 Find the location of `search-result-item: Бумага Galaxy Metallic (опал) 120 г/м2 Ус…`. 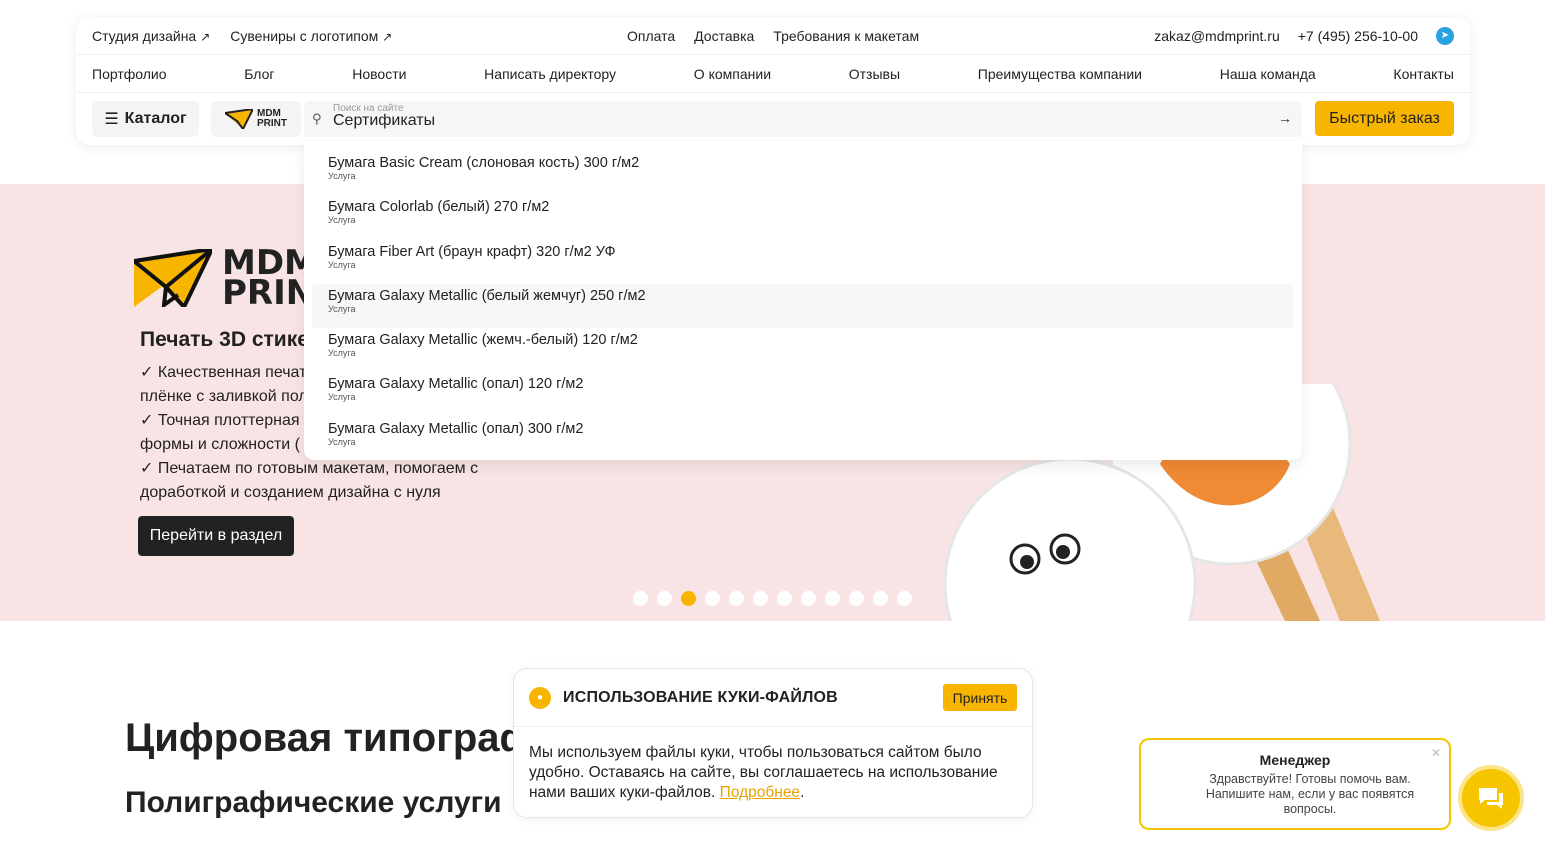

search-result-item: Бумага Galaxy Metallic (опал) 120 г/м2 Ус… is located at coordinates (803, 394).